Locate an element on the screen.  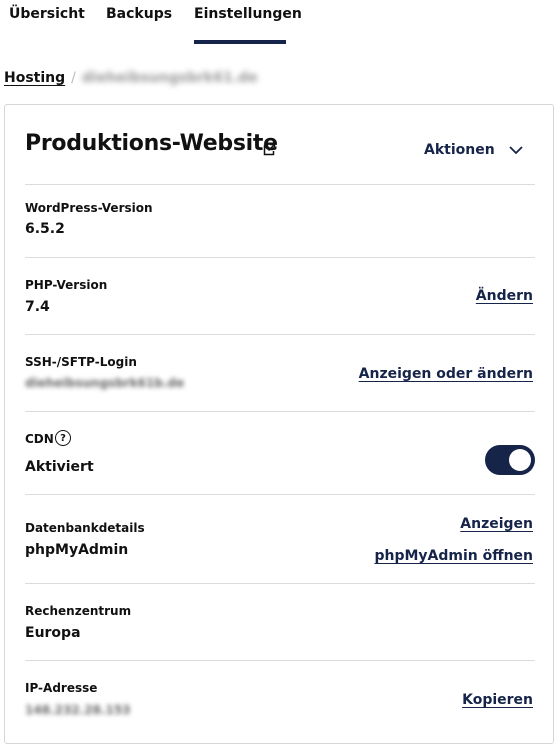
tab-bar: Übersicht Backups Einstellungen is located at coordinates (279, 22).